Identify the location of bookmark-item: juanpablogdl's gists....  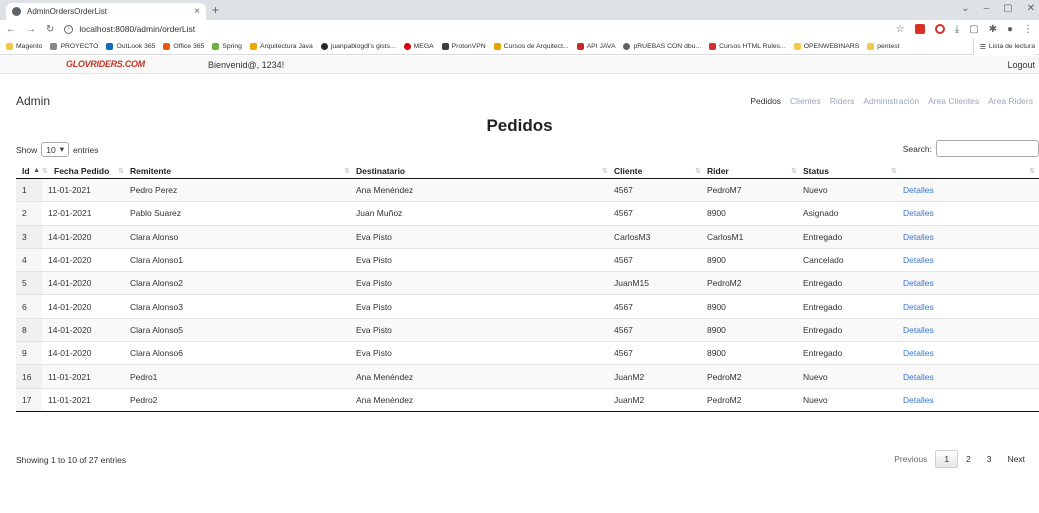
(358, 46).